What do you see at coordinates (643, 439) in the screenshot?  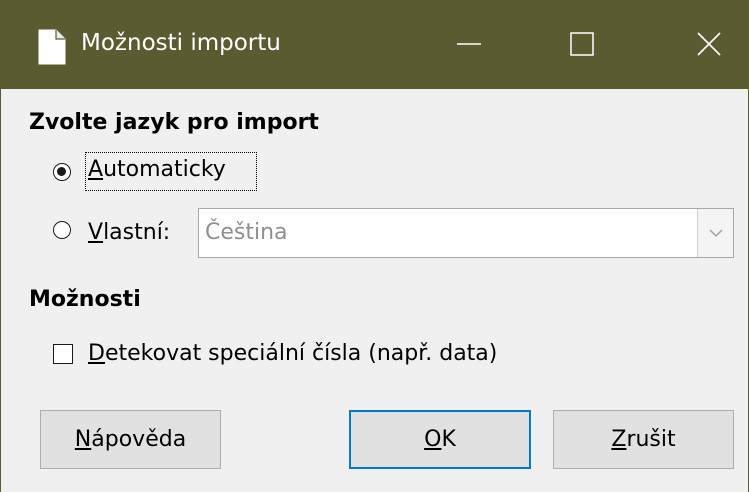 I see `cancel-button: Zrušit` at bounding box center [643, 439].